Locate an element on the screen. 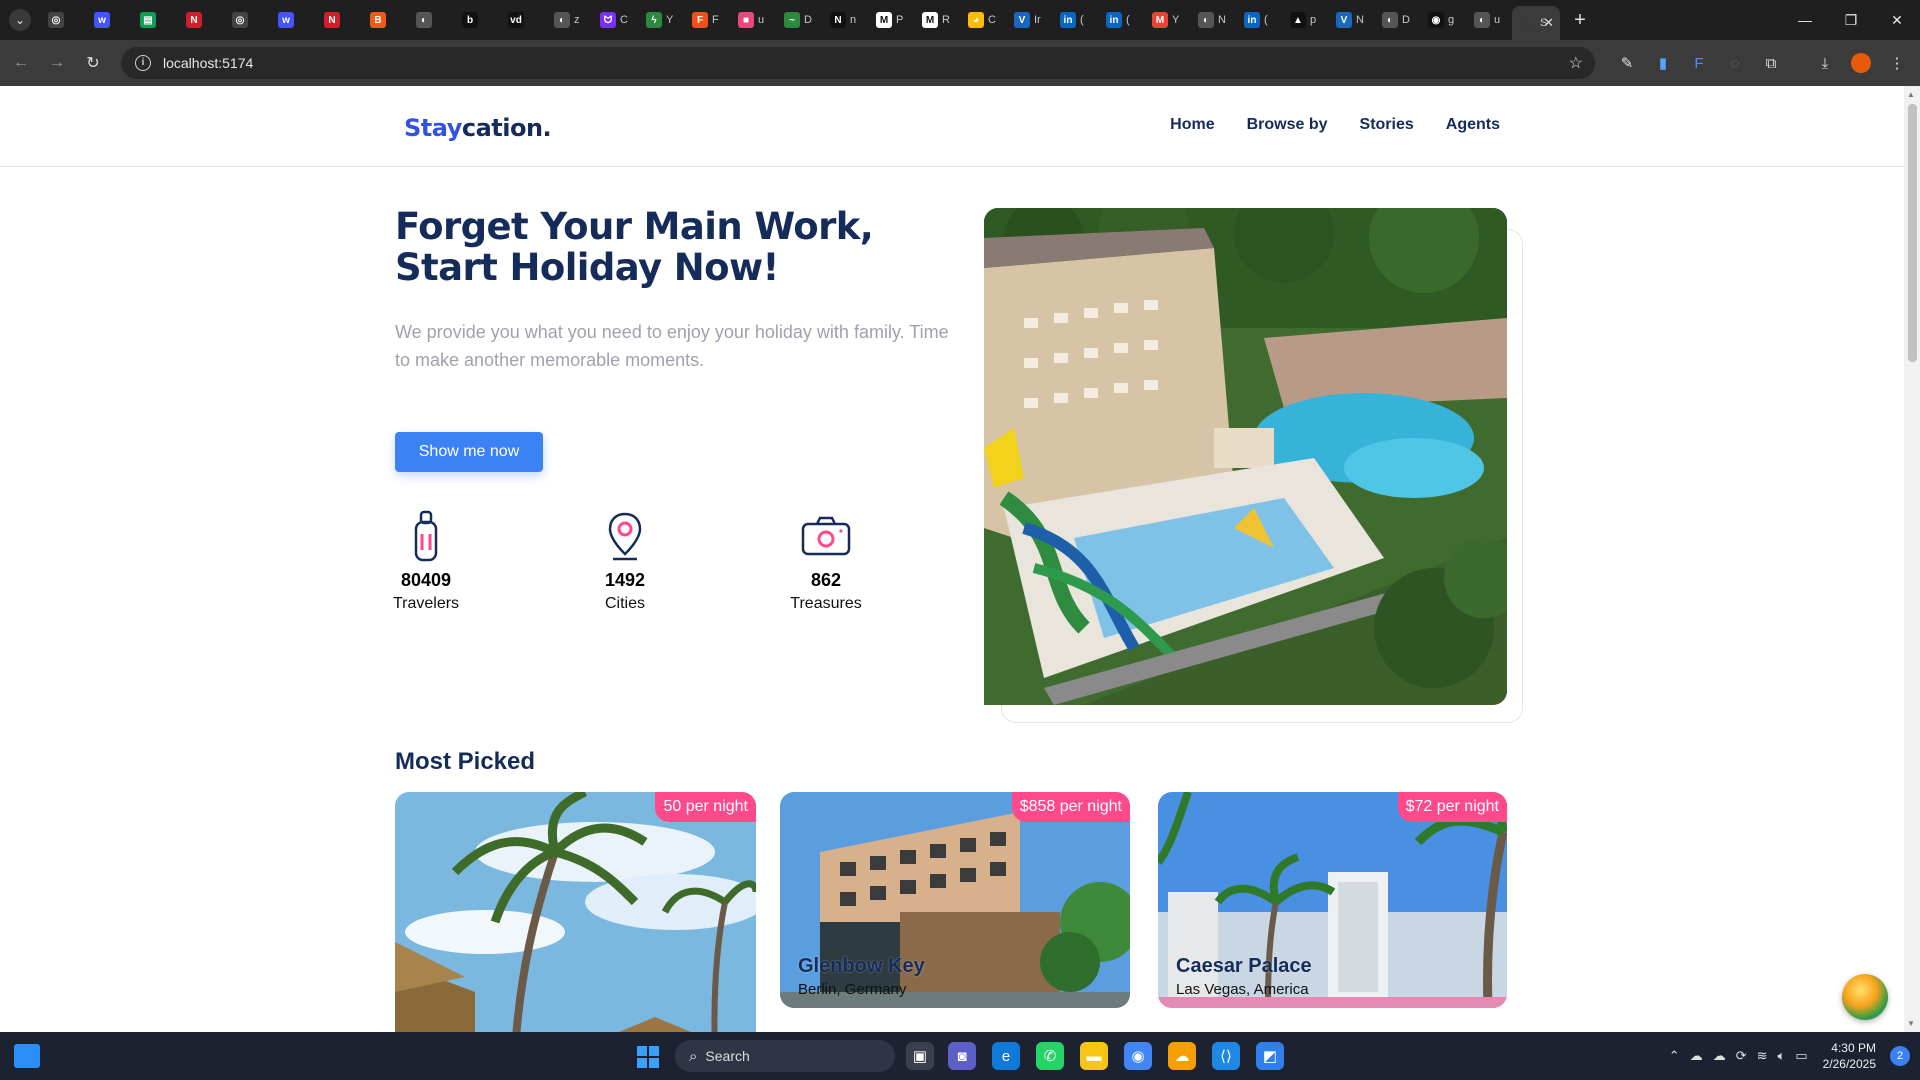 The height and width of the screenshot is (1080, 1920). close-window-button: ✕ is located at coordinates (1897, 20).